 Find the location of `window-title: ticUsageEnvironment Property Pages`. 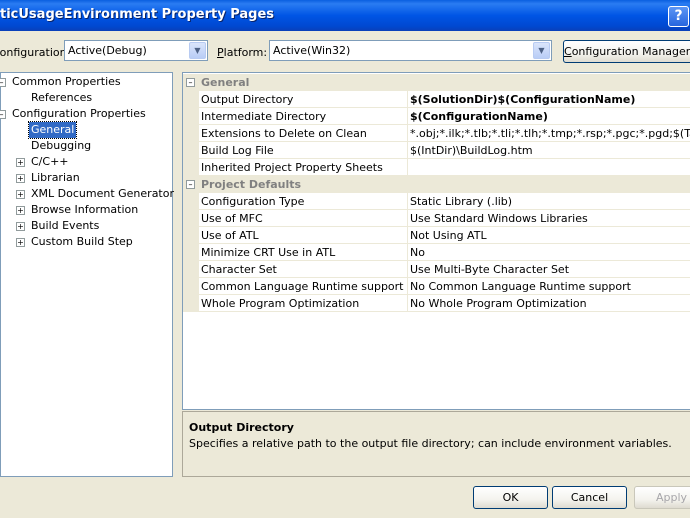

window-title: ticUsageEnvironment Property Pages is located at coordinates (137, 14).